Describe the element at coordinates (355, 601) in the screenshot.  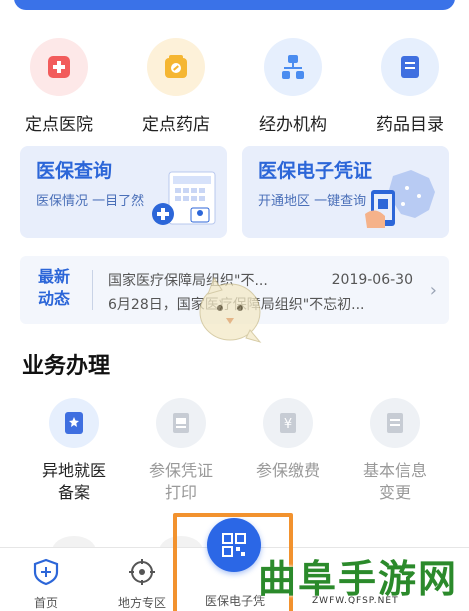
I see `site-watermark-url: ZWFW.QFSP.NET` at that location.